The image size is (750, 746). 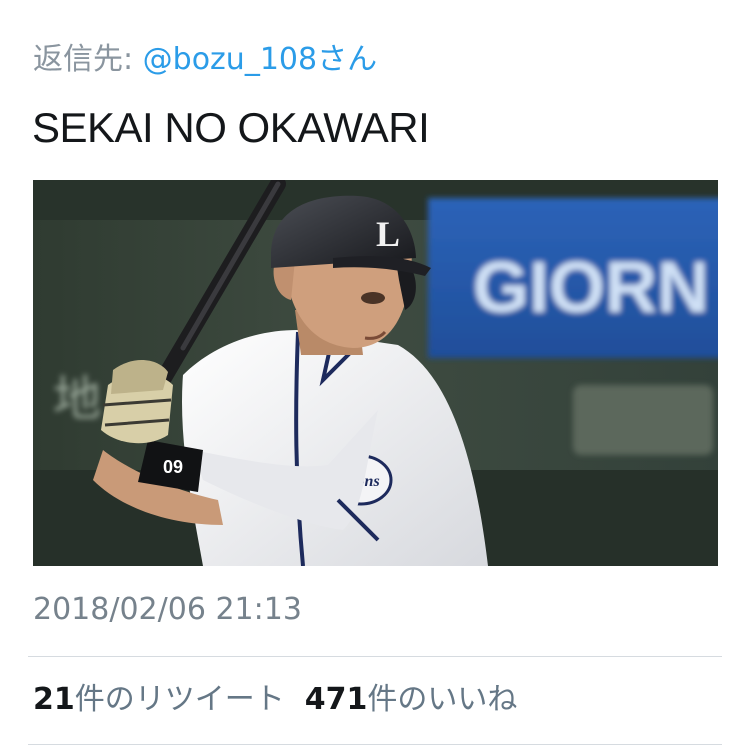 What do you see at coordinates (375, 656) in the screenshot?
I see `divider-top` at bounding box center [375, 656].